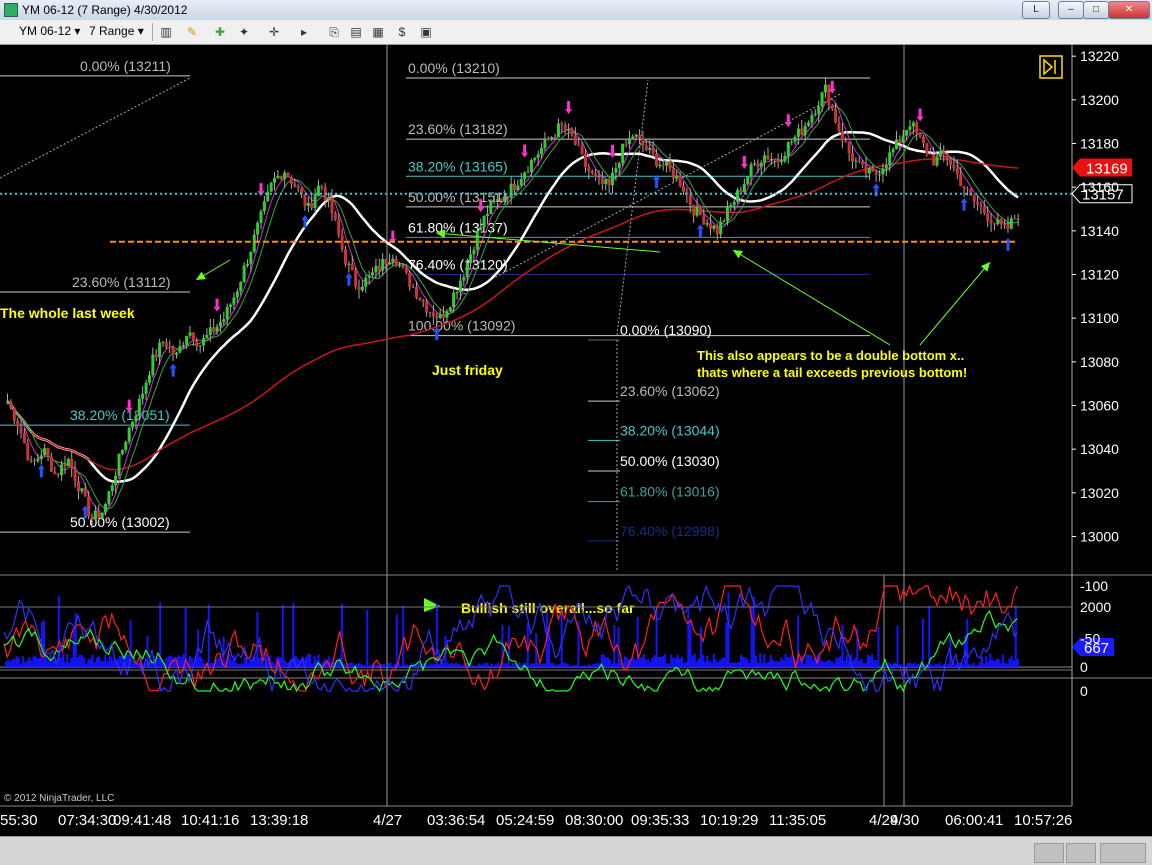 This screenshot has width=1152, height=865. I want to click on time-tick-label: 06:00:41, so click(974, 820).